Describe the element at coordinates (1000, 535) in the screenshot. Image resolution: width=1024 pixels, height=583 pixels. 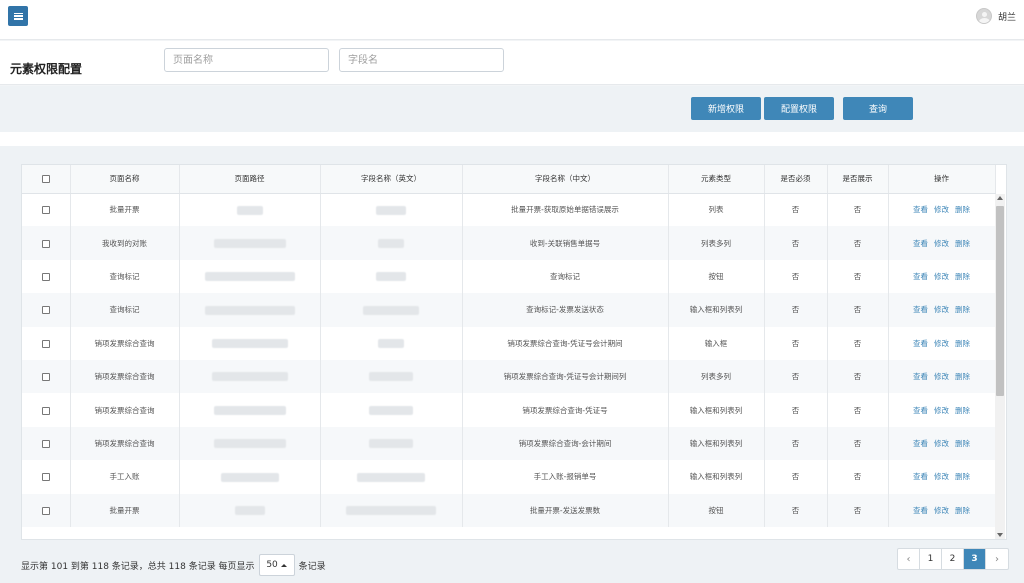
I see `scroll-down-arrow-icon` at that location.